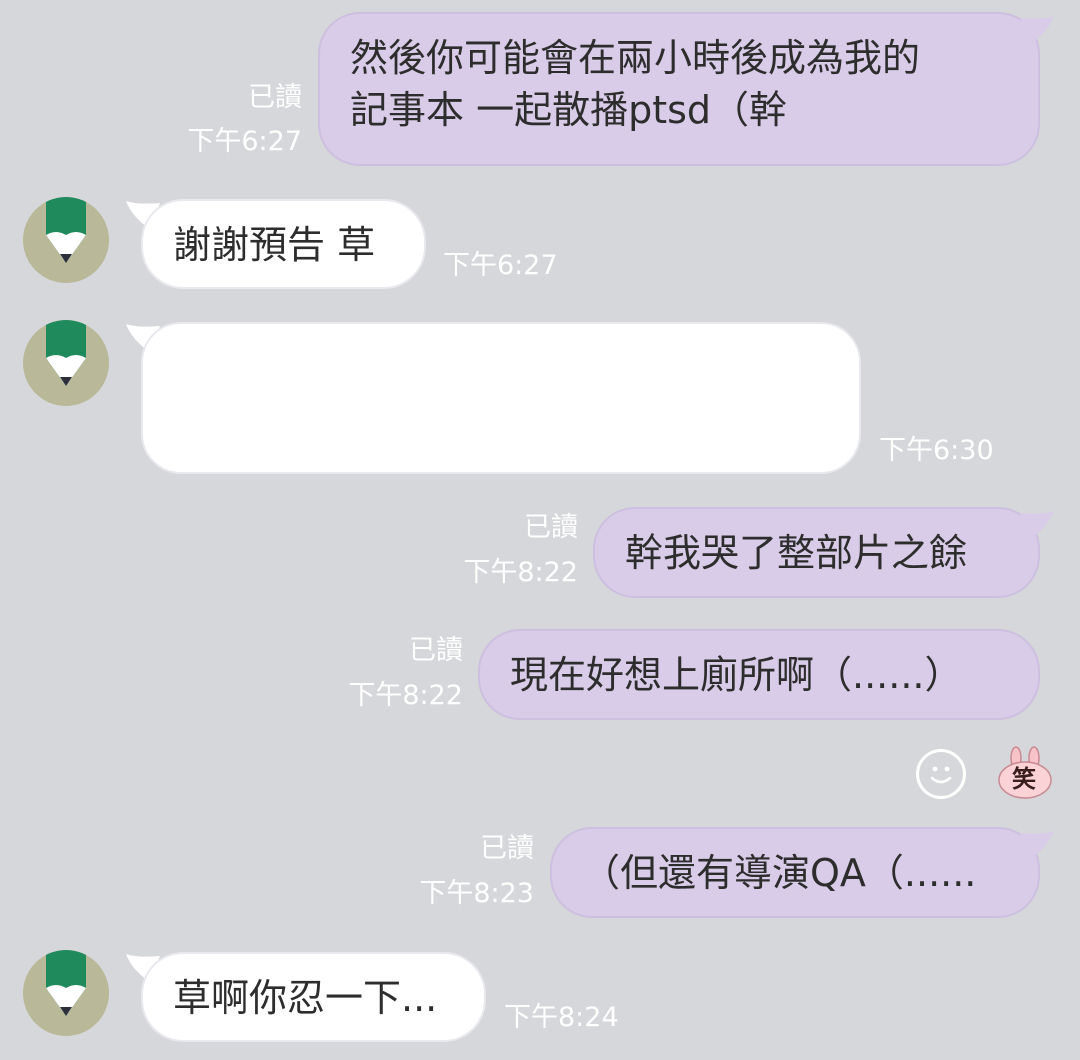  What do you see at coordinates (796, 553) in the screenshot?
I see `message-text: 幹我哭了整部片之餘` at bounding box center [796, 553].